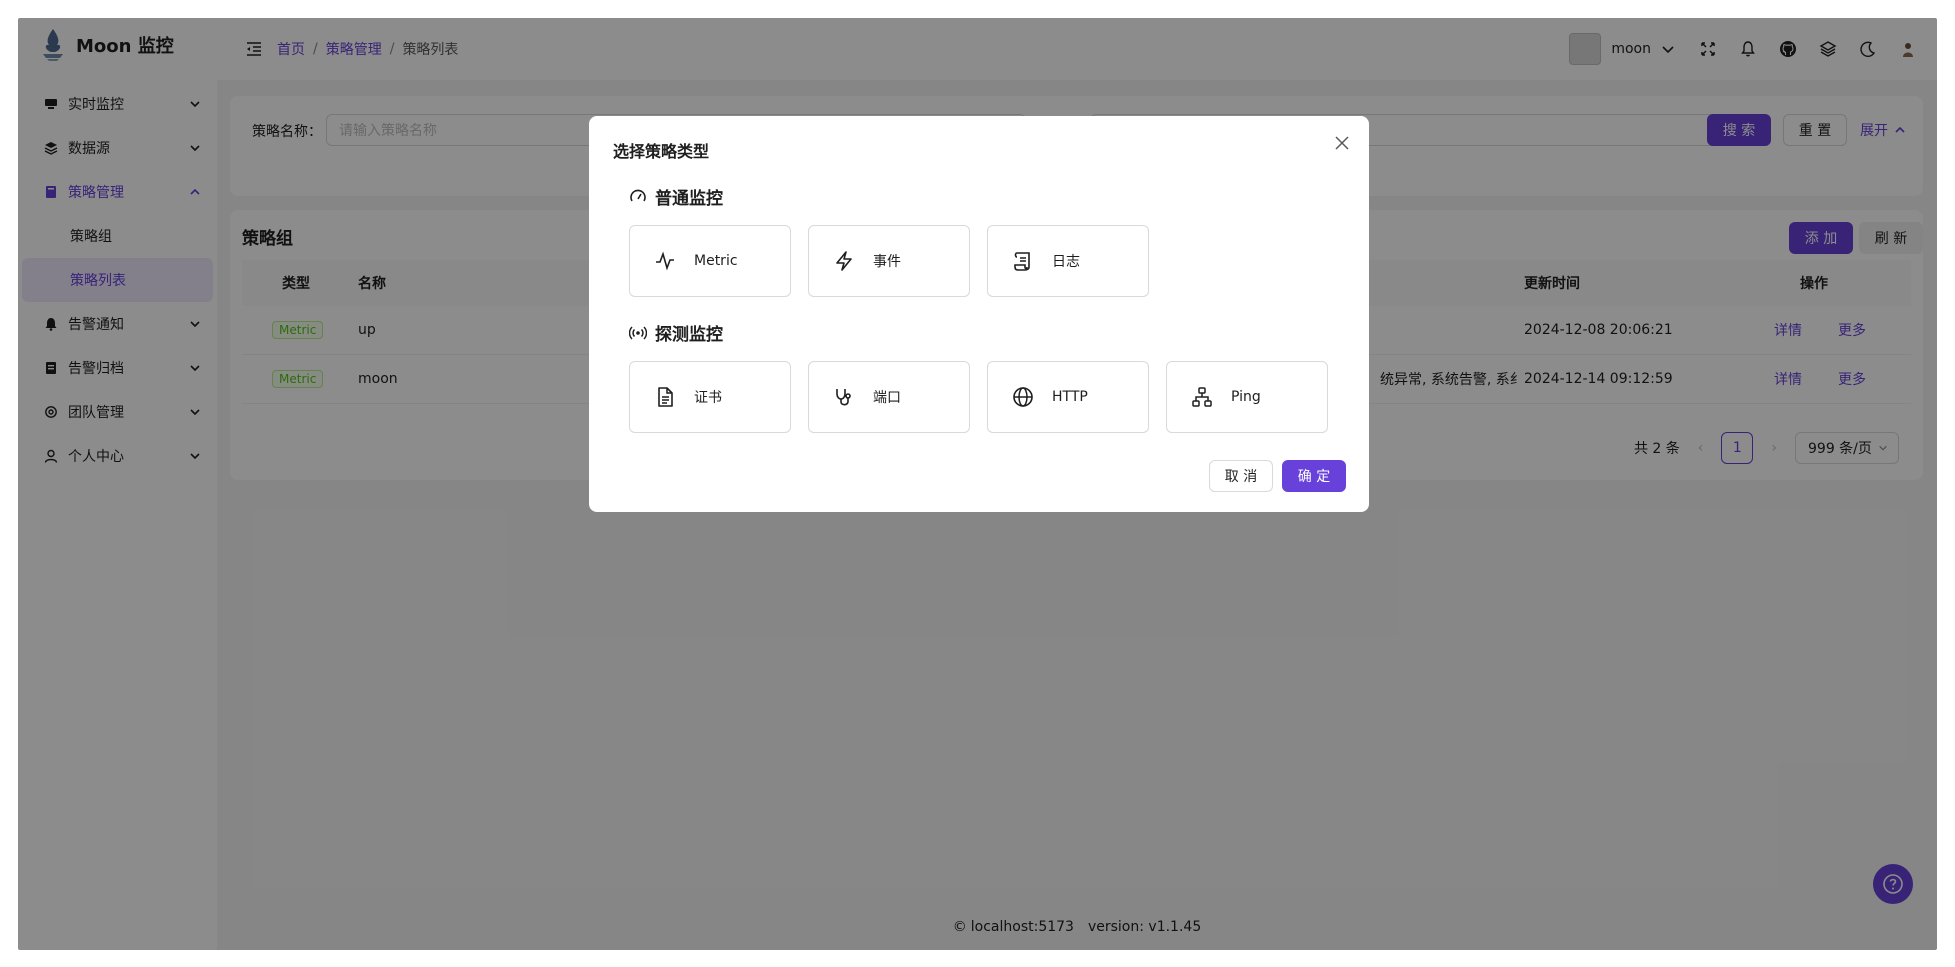 The height and width of the screenshot is (967, 1955). I want to click on file-text-icon, so click(665, 397).